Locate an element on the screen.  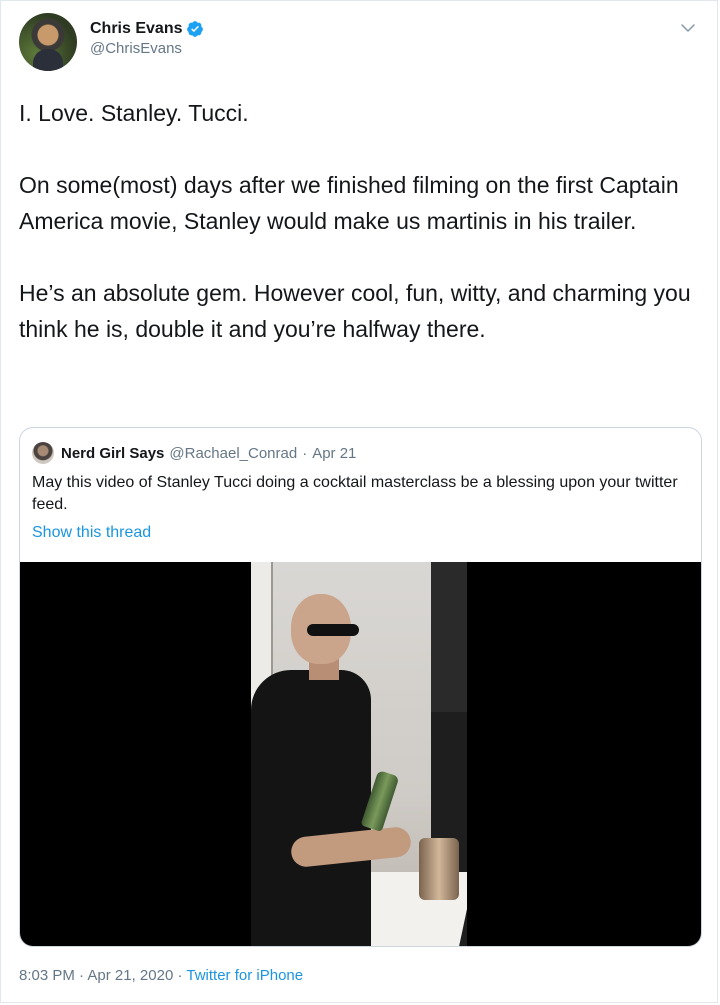
tweet-paragraph: I. Love. Stanley. Tucci. is located at coordinates (134, 113).